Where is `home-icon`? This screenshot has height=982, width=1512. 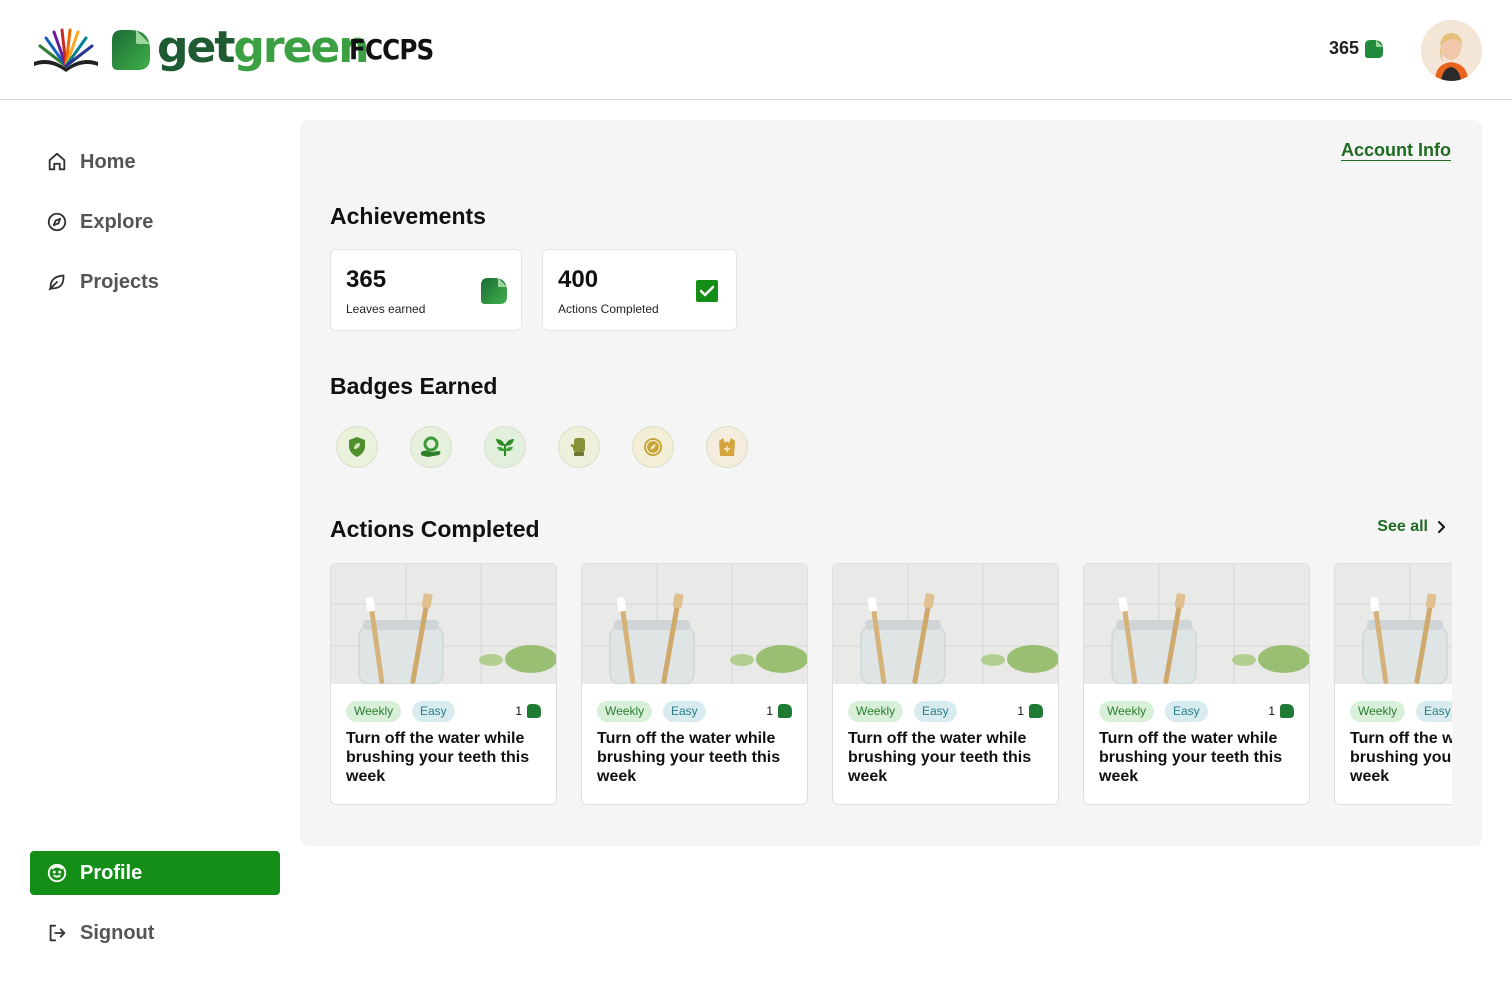
home-icon is located at coordinates (57, 161).